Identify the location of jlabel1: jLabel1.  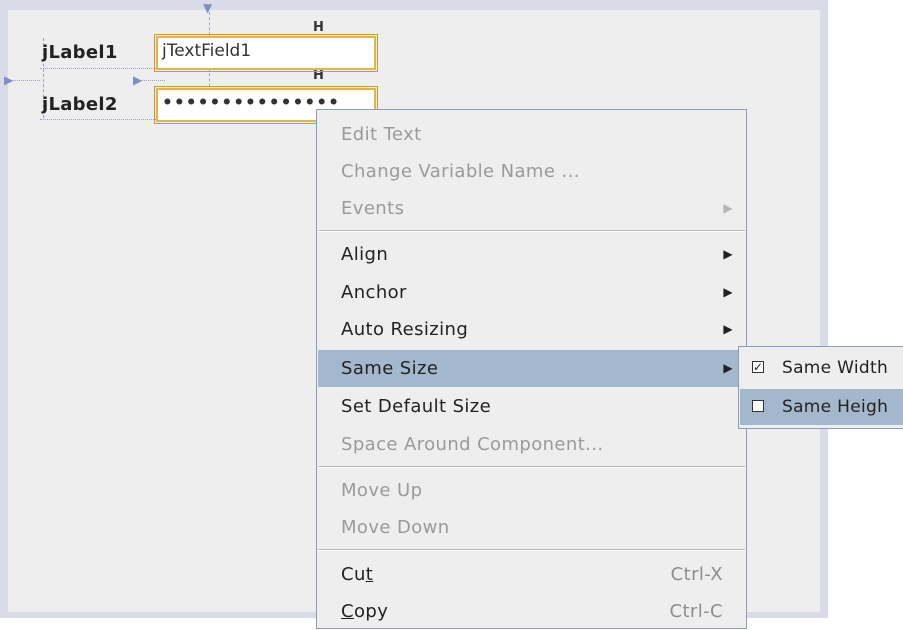
(80, 52).